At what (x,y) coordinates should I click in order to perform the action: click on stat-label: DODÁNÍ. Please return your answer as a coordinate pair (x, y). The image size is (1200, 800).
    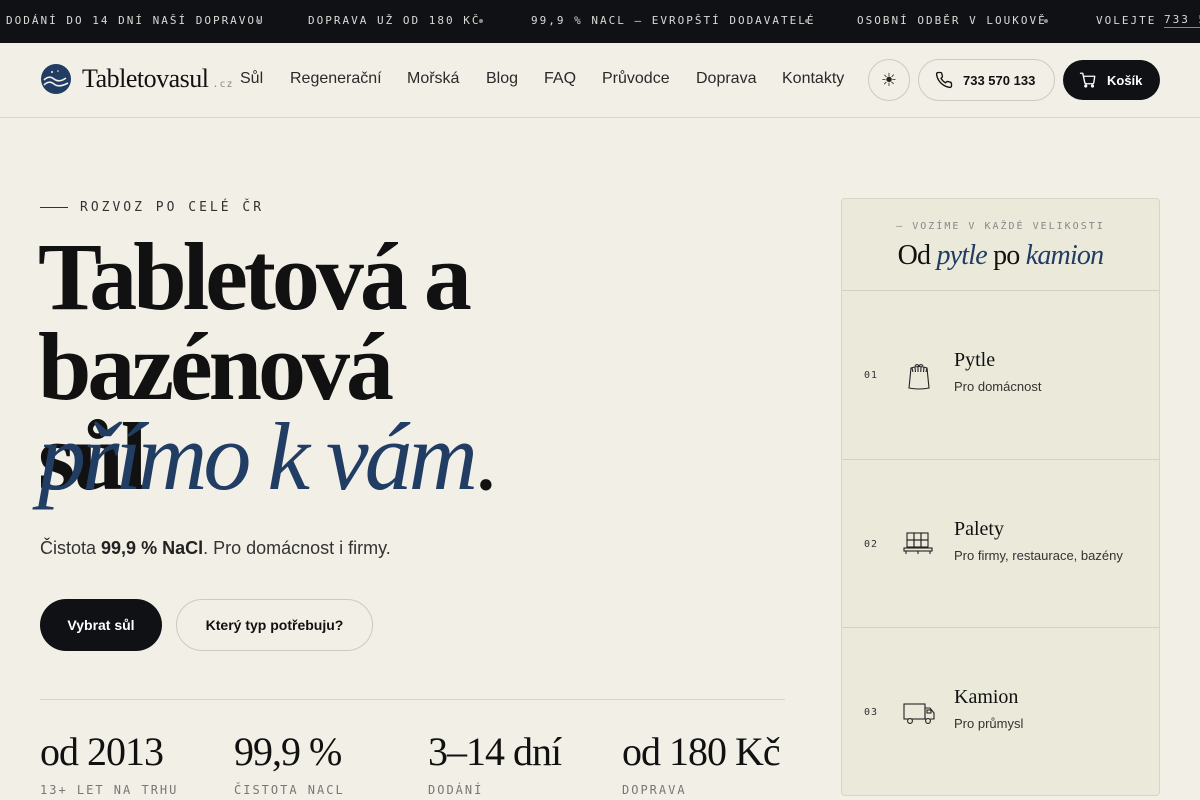
    Looking at the image, I should click on (456, 790).